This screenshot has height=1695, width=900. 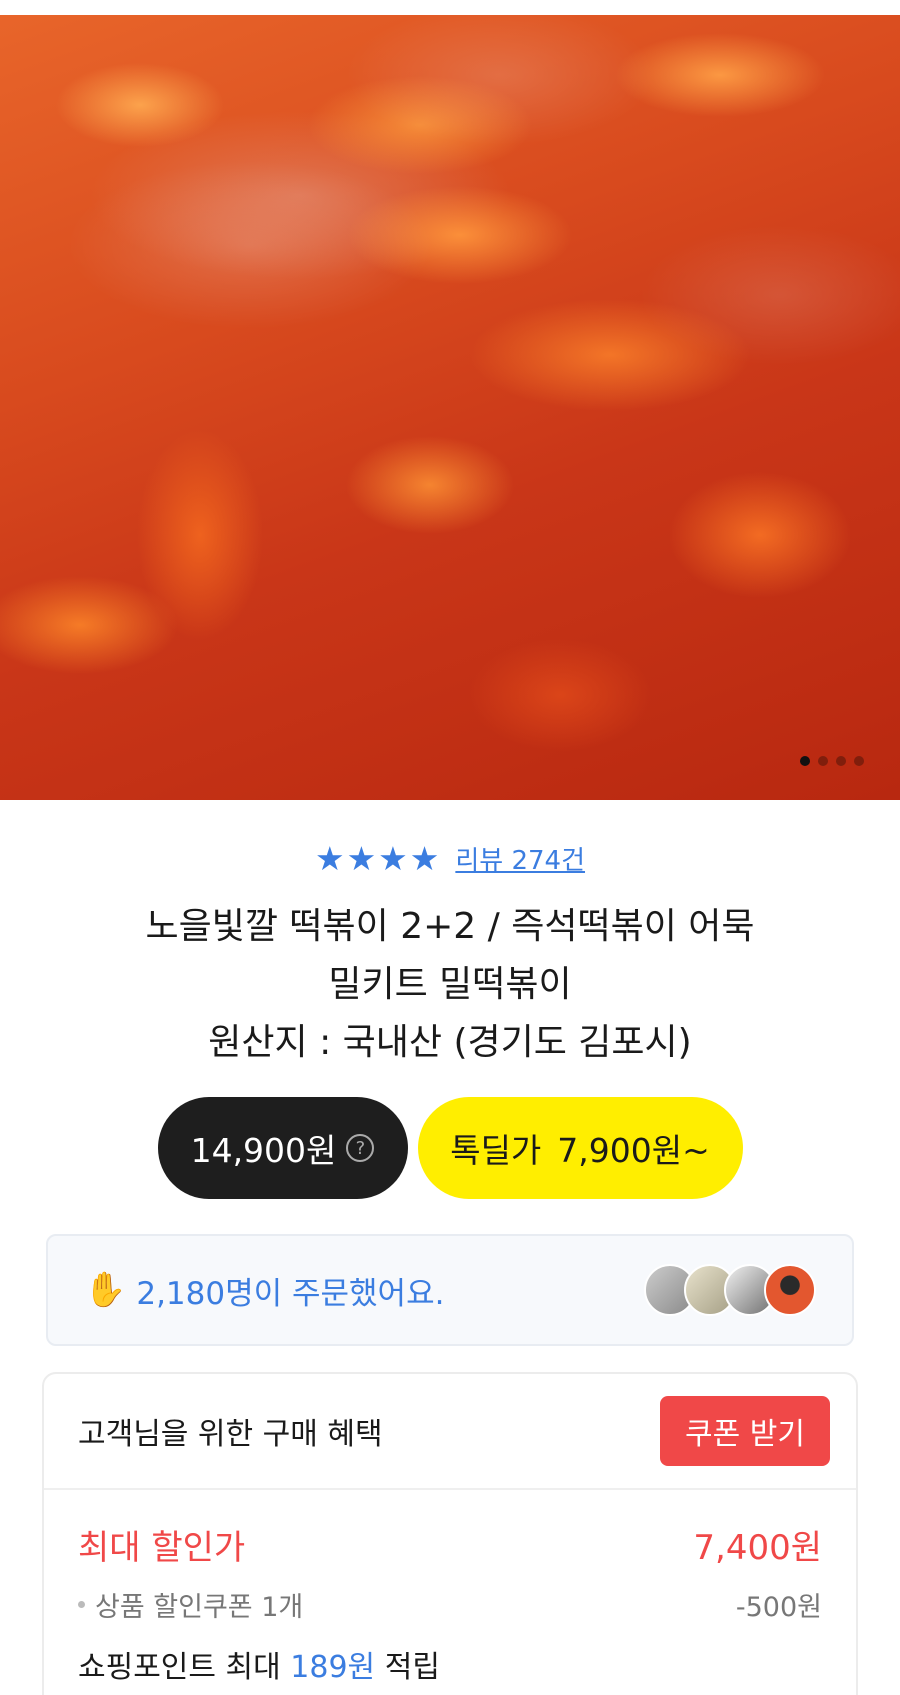 I want to click on buyer-avatars, so click(x=730, y=1290).